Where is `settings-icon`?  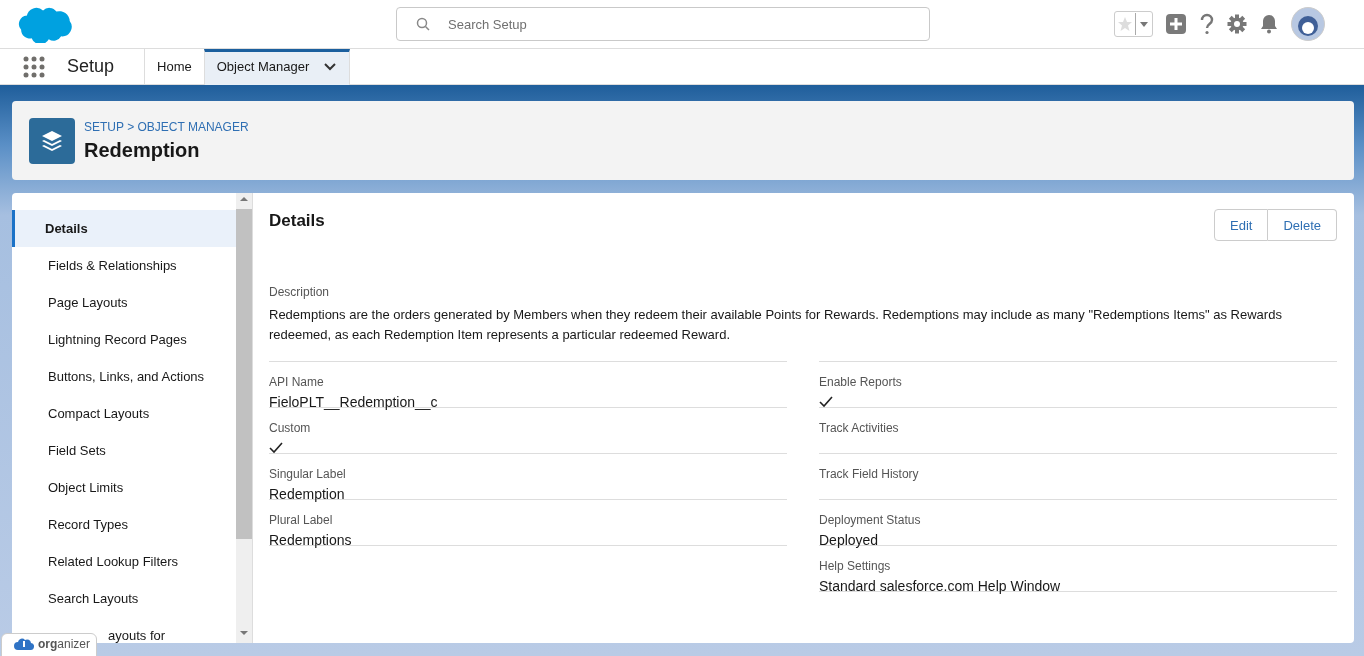
settings-icon is located at coordinates (1237, 24).